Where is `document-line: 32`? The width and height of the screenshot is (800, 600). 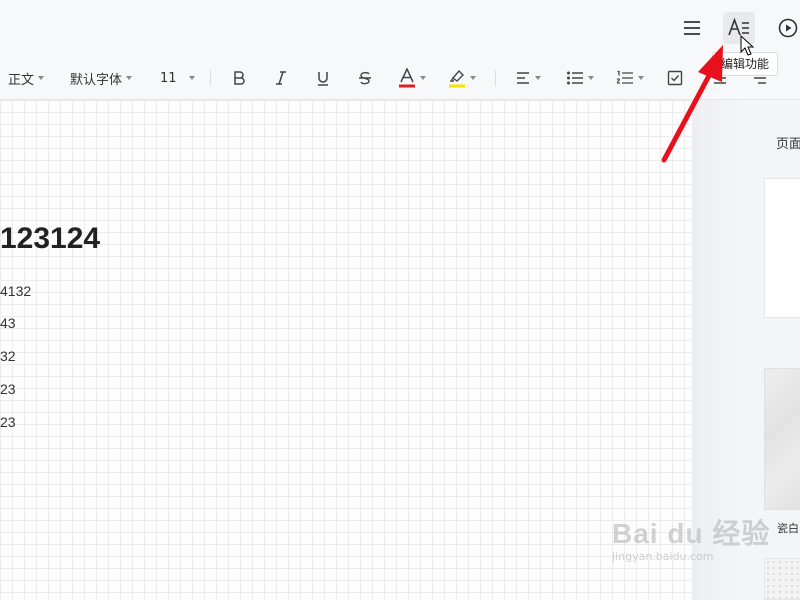
document-line: 32 is located at coordinates (8, 356).